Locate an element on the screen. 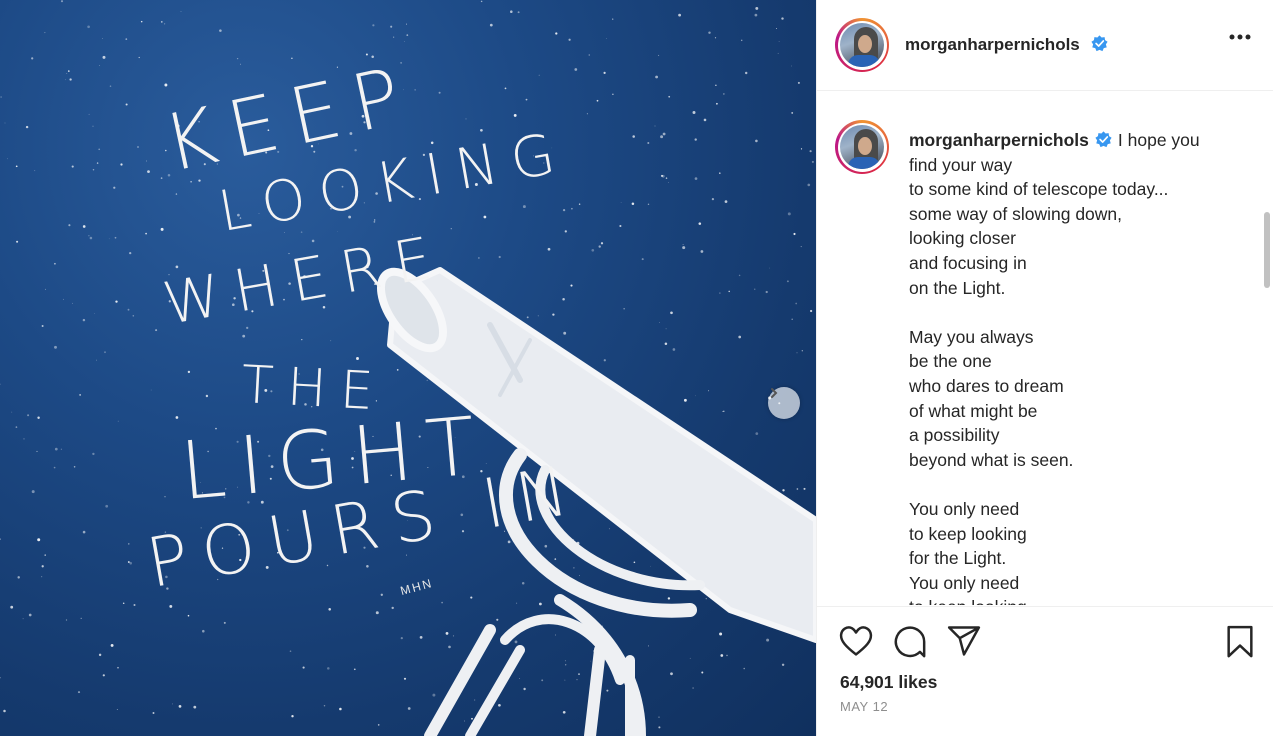  caption-line: find your way is located at coordinates (961, 164).